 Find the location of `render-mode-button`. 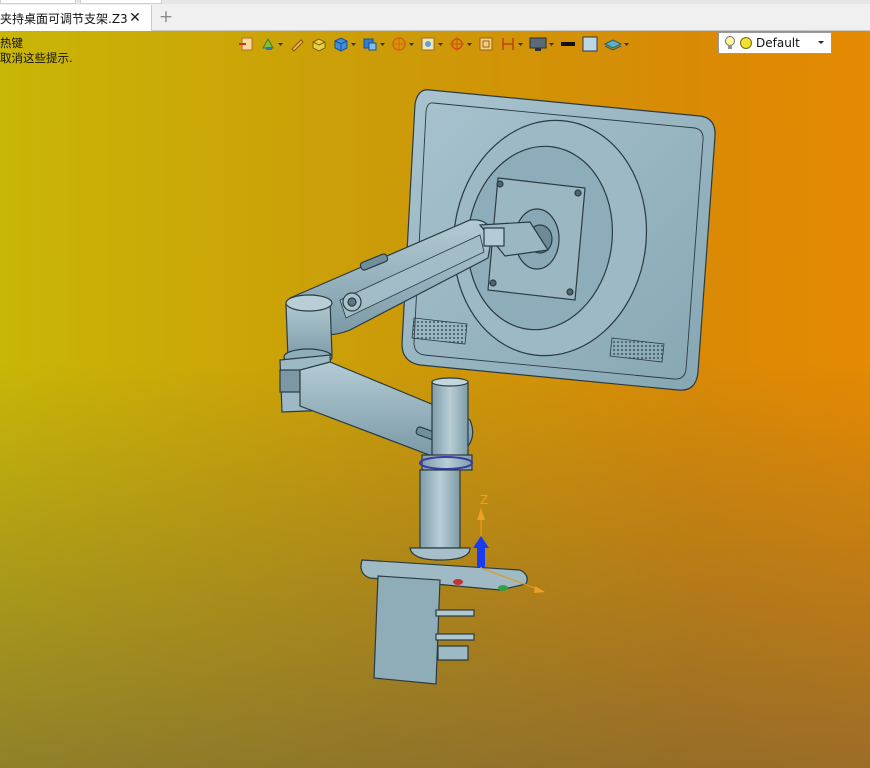

render-mode-button is located at coordinates (402, 44).